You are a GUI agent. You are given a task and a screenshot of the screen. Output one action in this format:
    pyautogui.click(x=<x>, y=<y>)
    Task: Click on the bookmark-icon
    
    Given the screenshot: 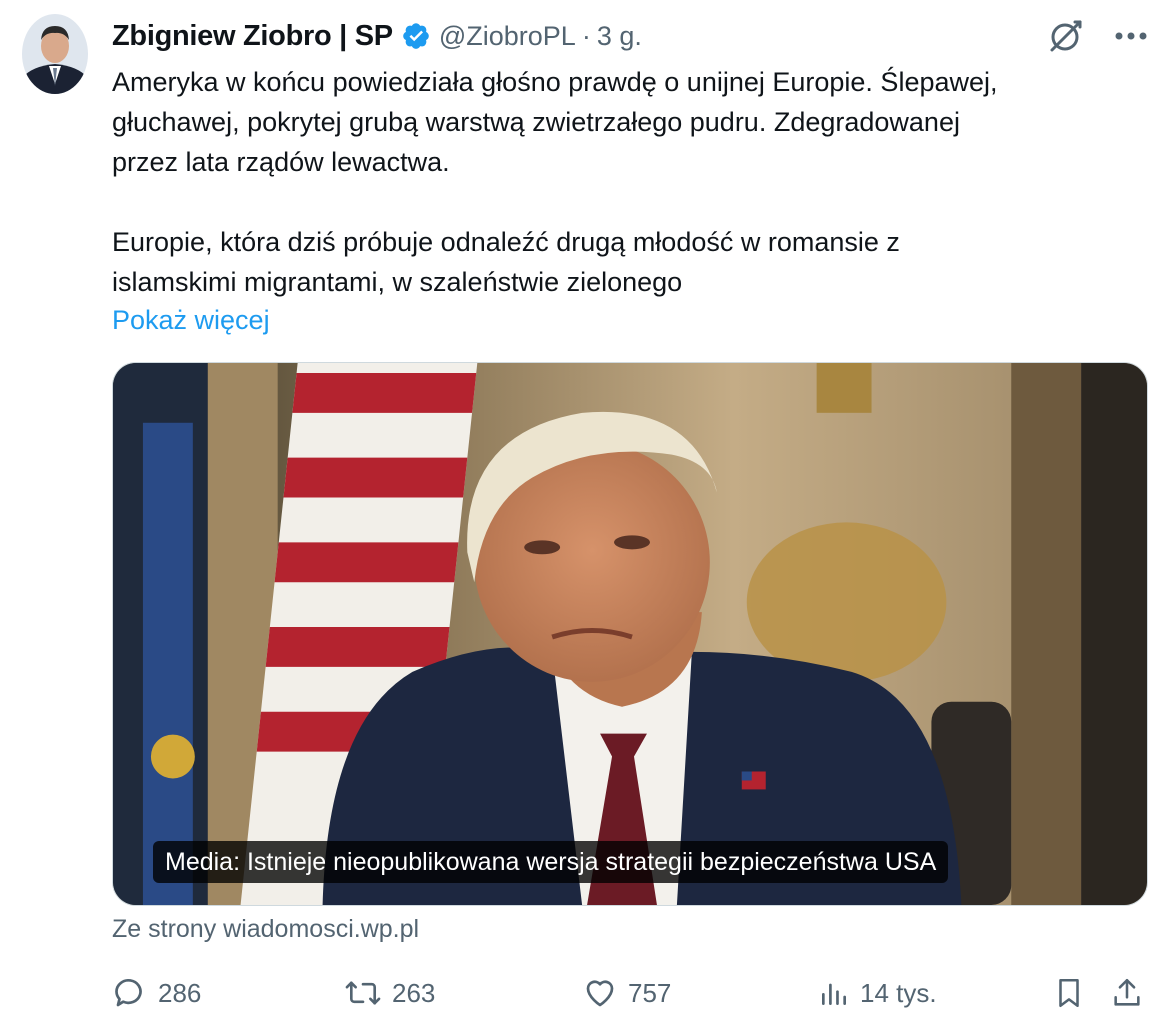 What is the action you would take?
    pyautogui.click(x=1069, y=993)
    